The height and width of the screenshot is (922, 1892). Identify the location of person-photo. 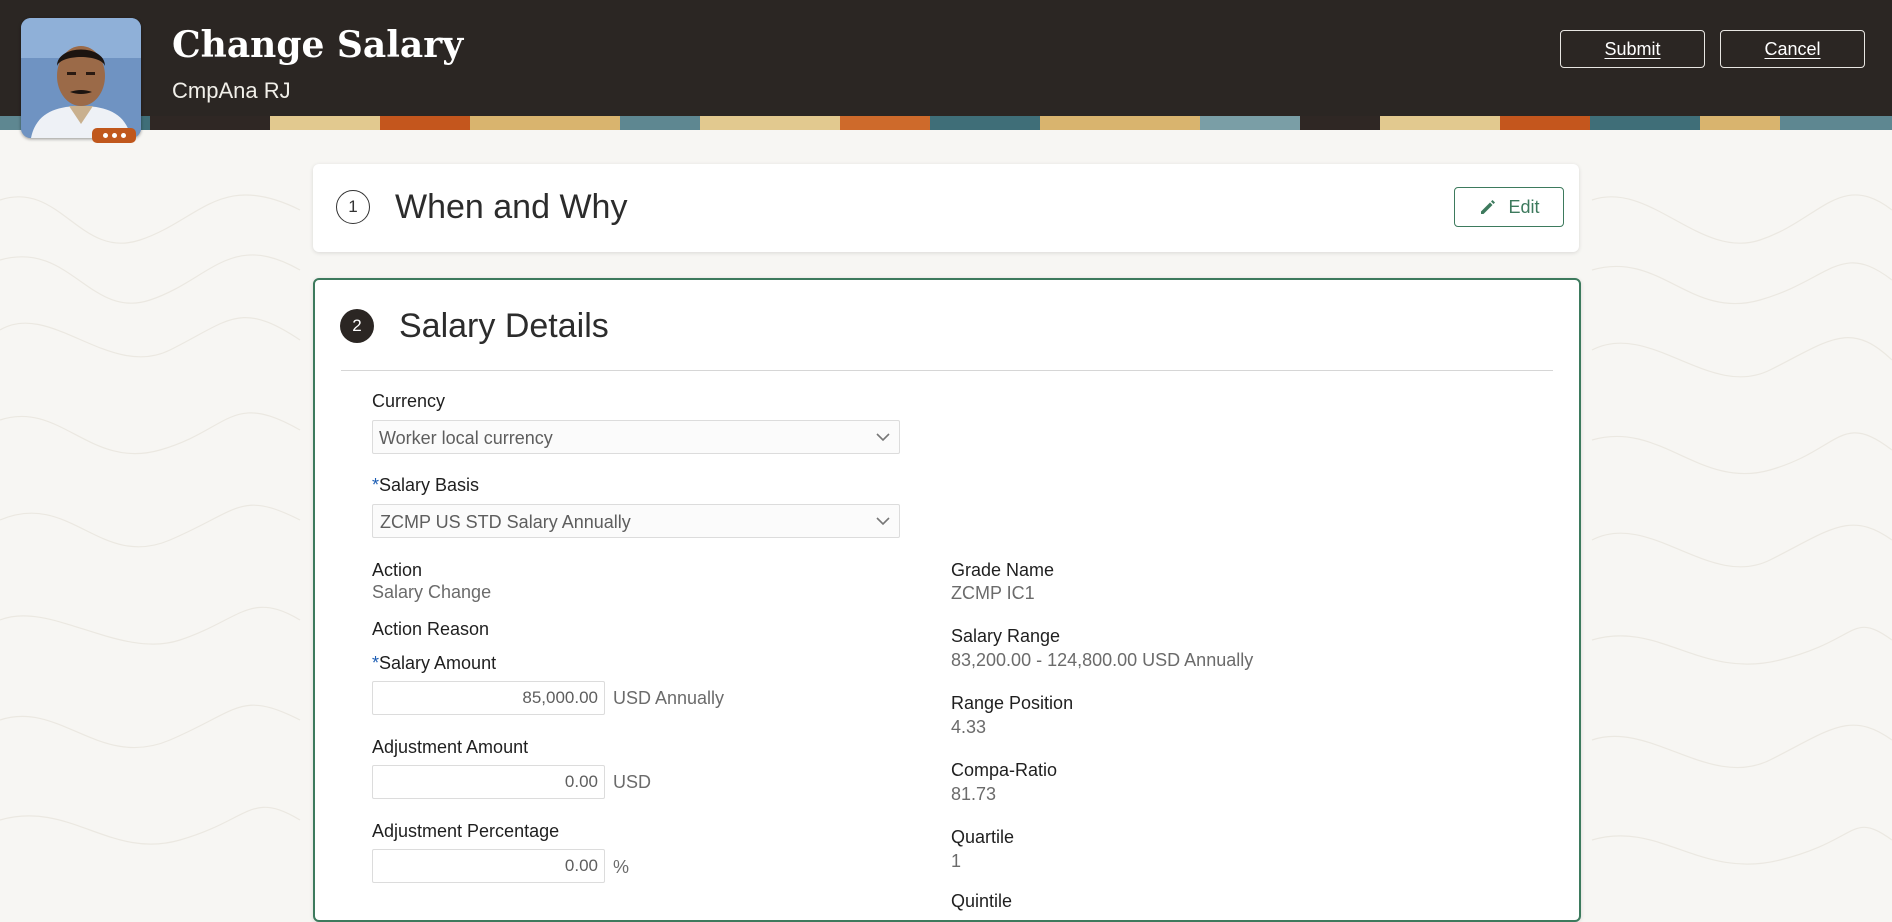
(81, 78).